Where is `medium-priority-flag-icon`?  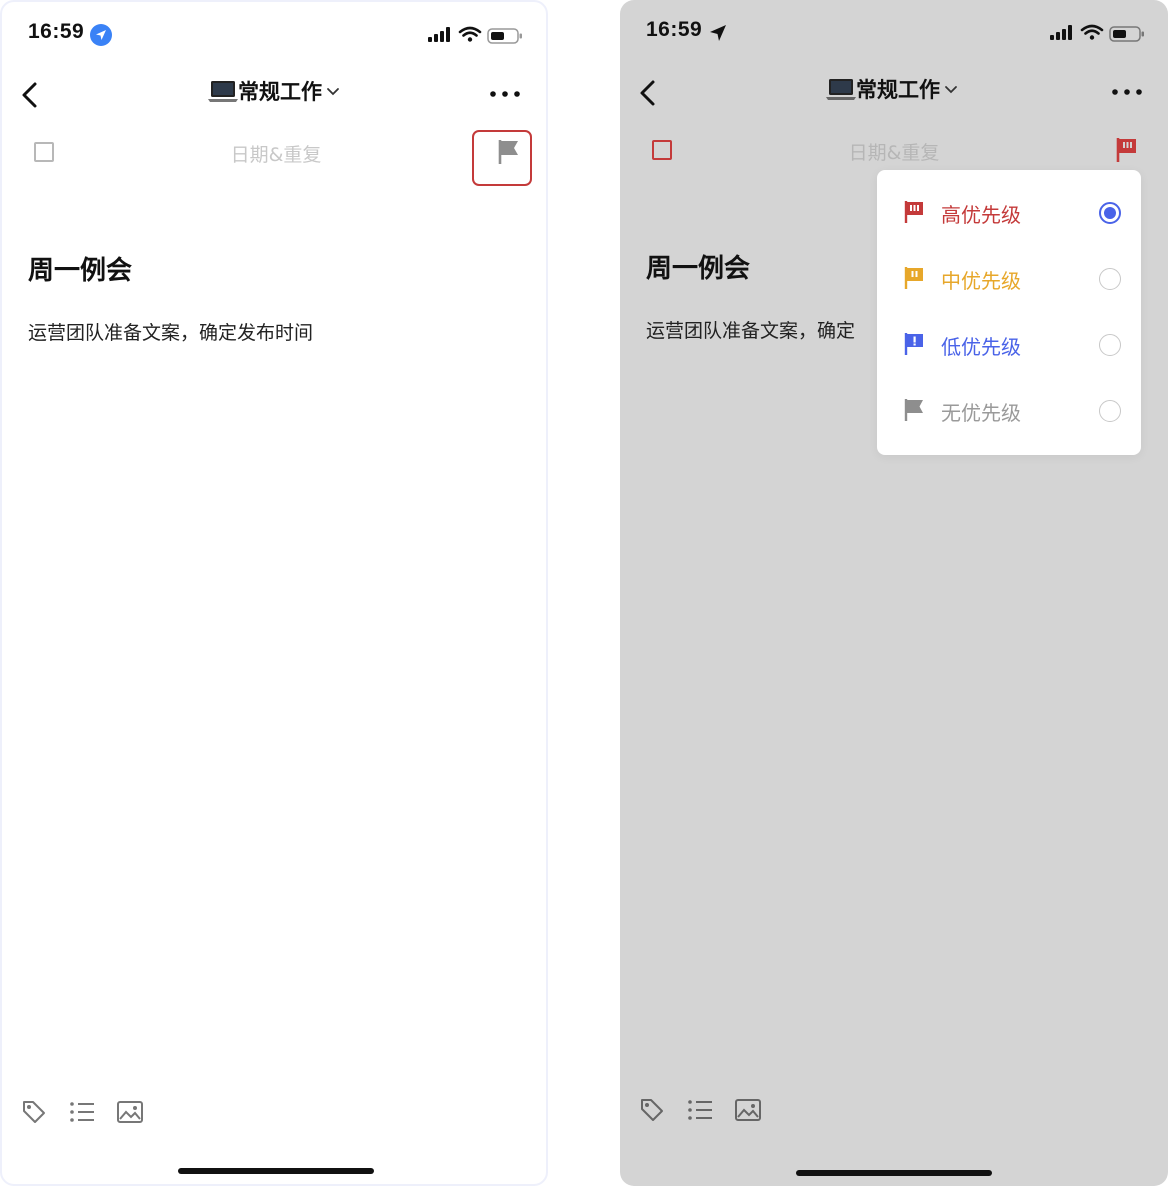 medium-priority-flag-icon is located at coordinates (913, 278).